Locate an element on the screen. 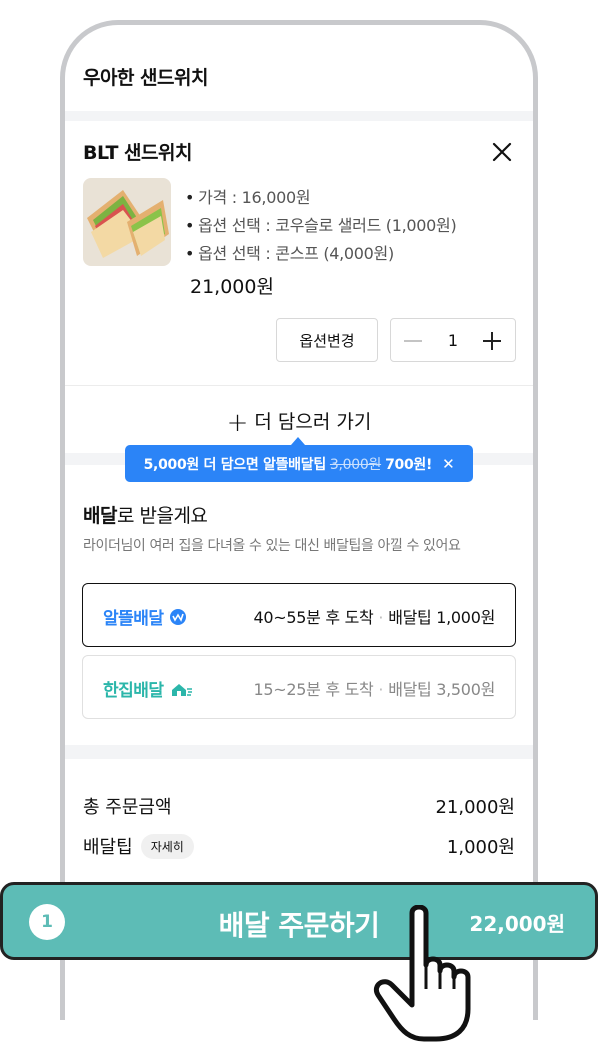 Image resolution: width=600 pixels, height=1060 pixels. change-option-button: 옵션변경 is located at coordinates (327, 340).